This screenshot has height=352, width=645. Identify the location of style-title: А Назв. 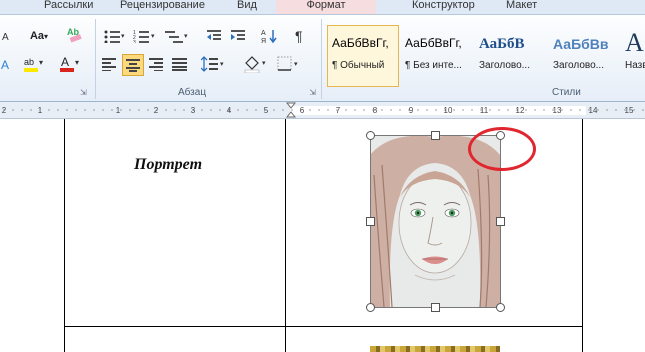
(632, 56).